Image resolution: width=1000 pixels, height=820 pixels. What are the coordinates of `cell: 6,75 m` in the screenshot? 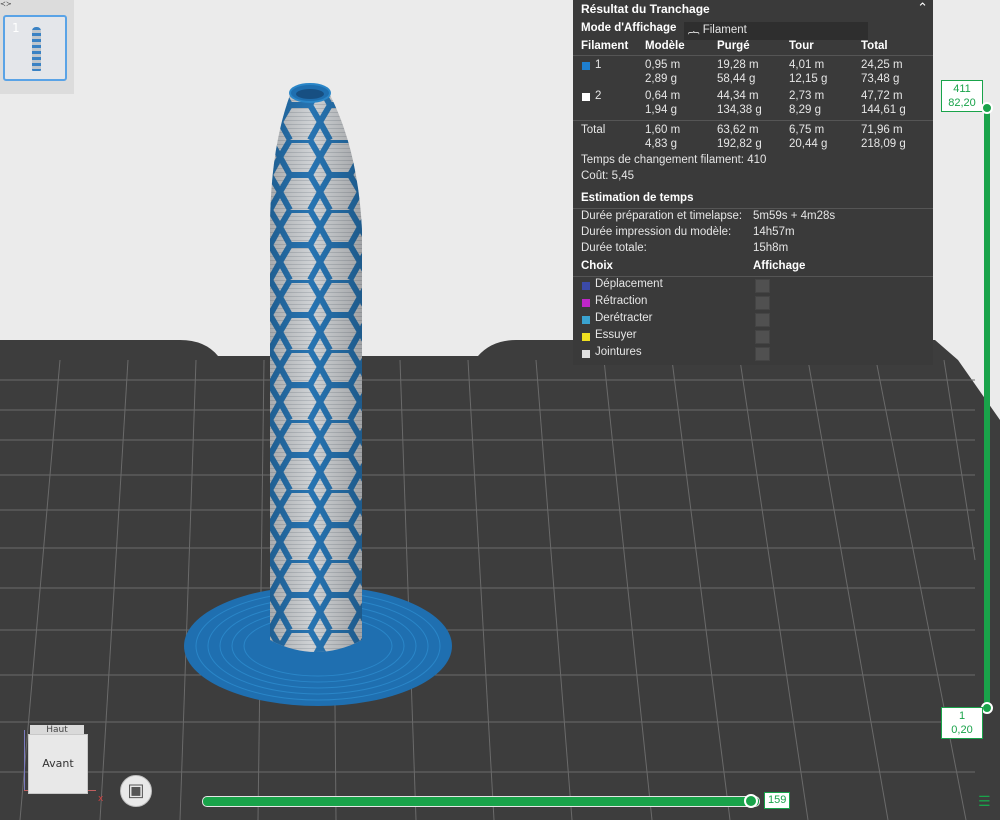 It's located at (807, 130).